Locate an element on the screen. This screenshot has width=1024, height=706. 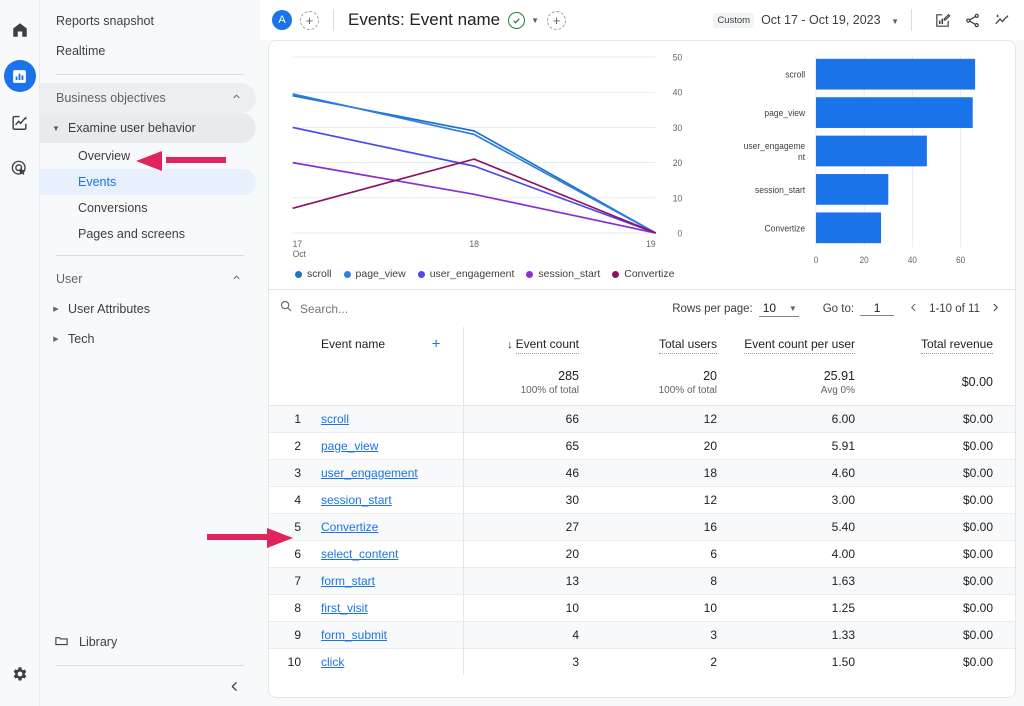
chevron-down-icon: ▼ is located at coordinates (535, 20).